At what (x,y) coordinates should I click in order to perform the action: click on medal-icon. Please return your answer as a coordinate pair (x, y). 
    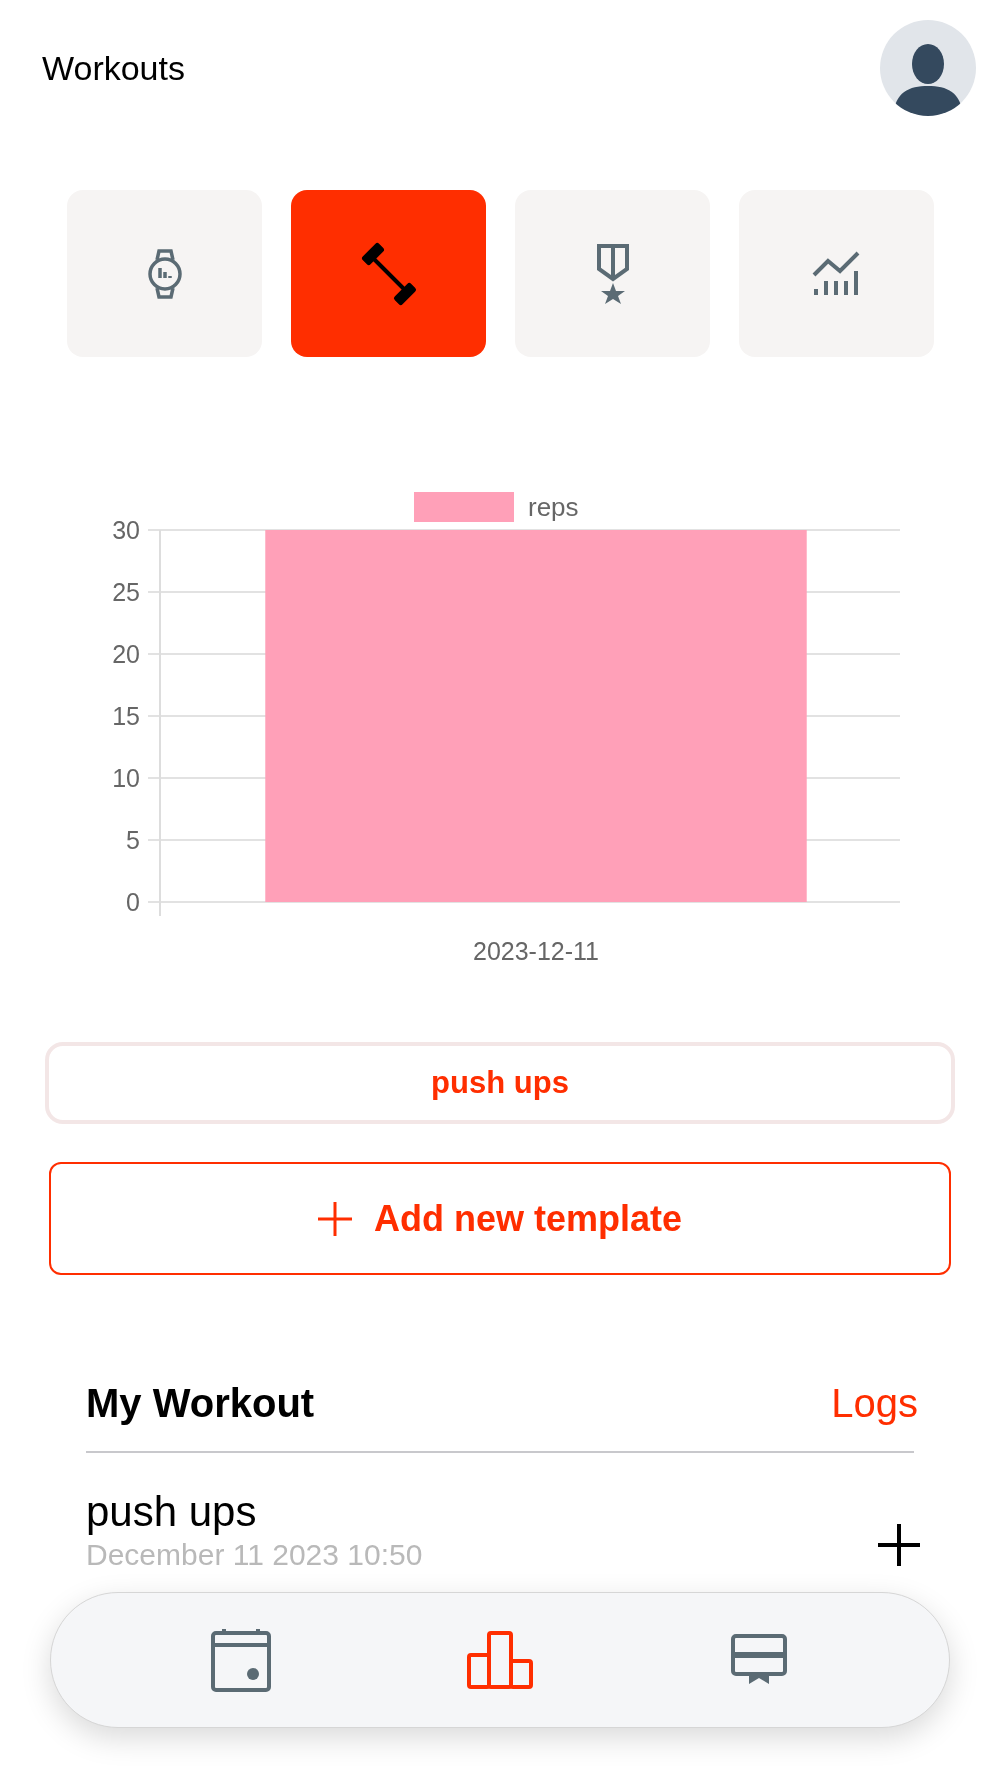
    Looking at the image, I should click on (612, 273).